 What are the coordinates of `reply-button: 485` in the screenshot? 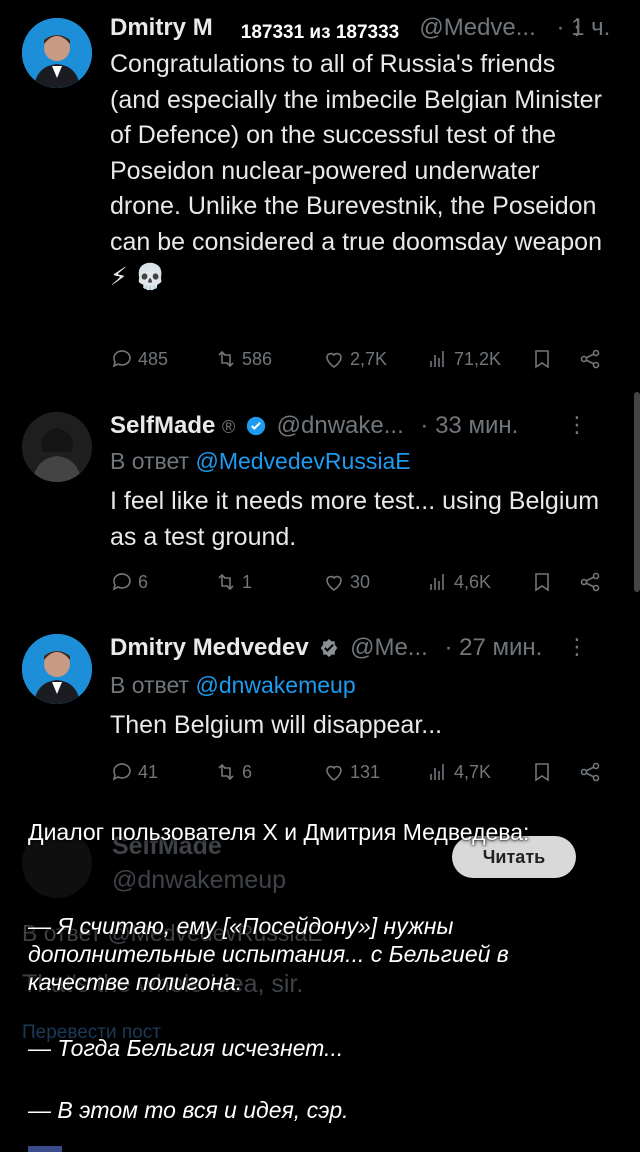 It's located at (139, 359).